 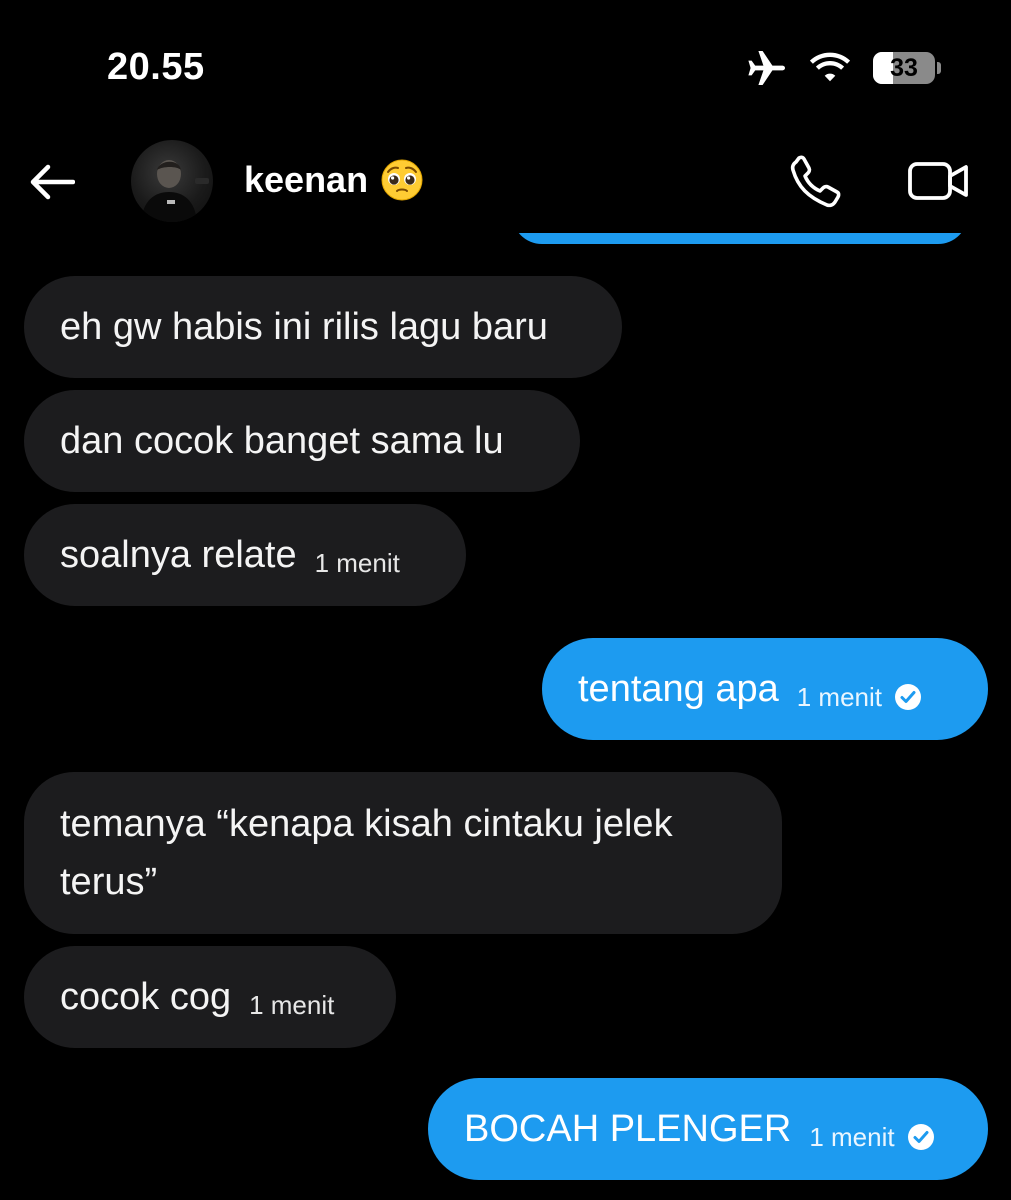 I want to click on video-camera-icon, so click(x=938, y=181).